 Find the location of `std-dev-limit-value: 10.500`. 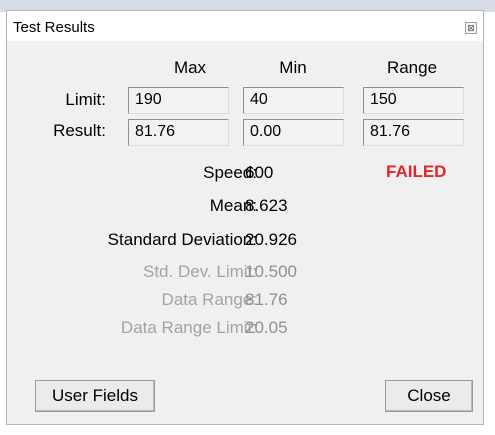

std-dev-limit-value: 10.500 is located at coordinates (271, 271).